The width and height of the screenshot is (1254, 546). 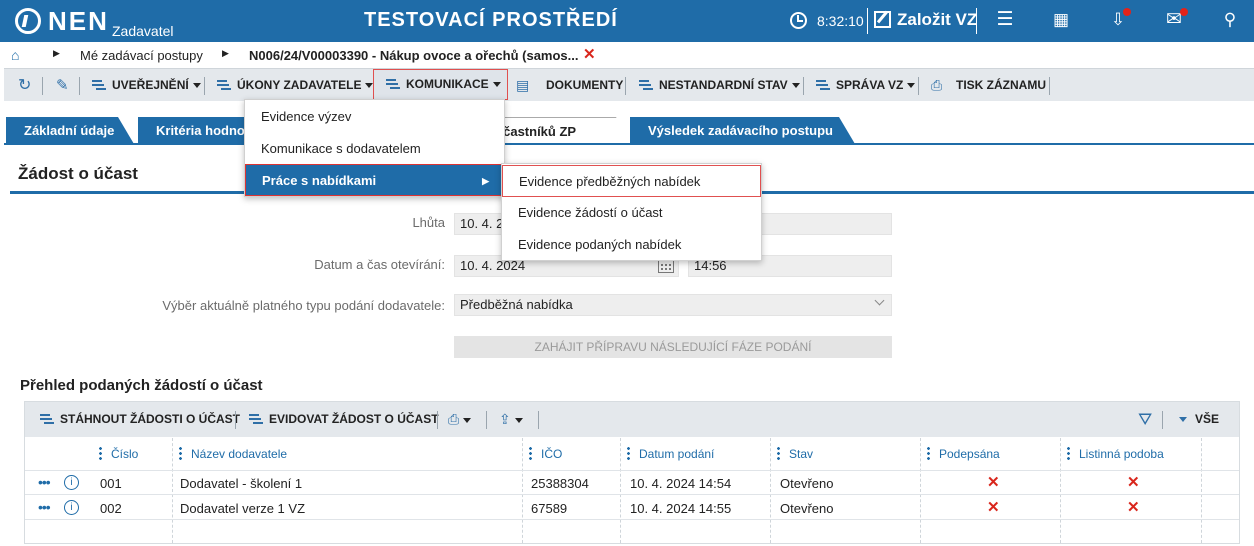 What do you see at coordinates (24, 85) in the screenshot?
I see `refresh-icon: ↻` at bounding box center [24, 85].